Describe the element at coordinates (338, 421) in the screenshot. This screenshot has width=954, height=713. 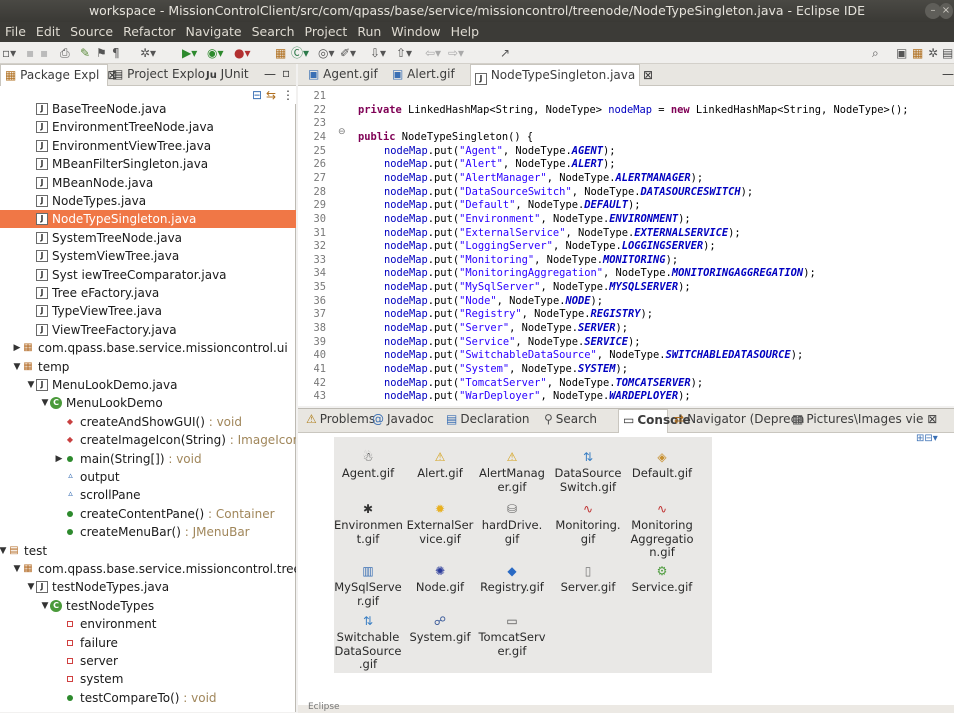
I see `tab-problems: ⚠ Problems` at that location.